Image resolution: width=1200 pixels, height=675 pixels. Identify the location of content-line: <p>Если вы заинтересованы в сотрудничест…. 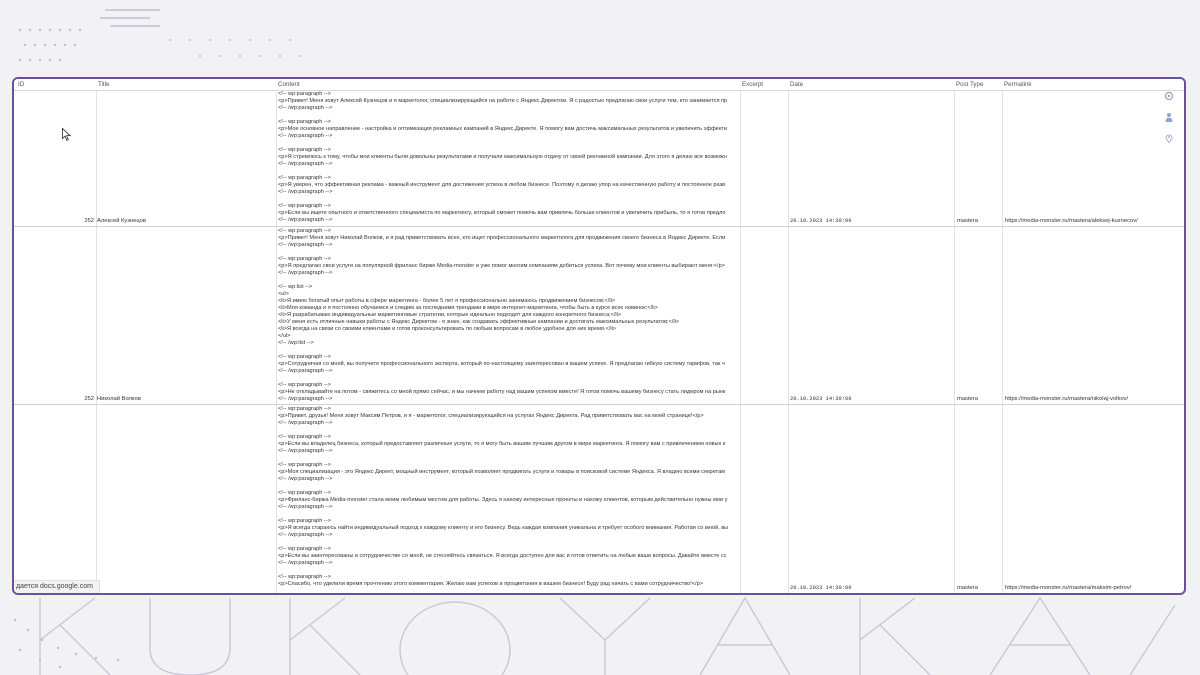
(502, 556).